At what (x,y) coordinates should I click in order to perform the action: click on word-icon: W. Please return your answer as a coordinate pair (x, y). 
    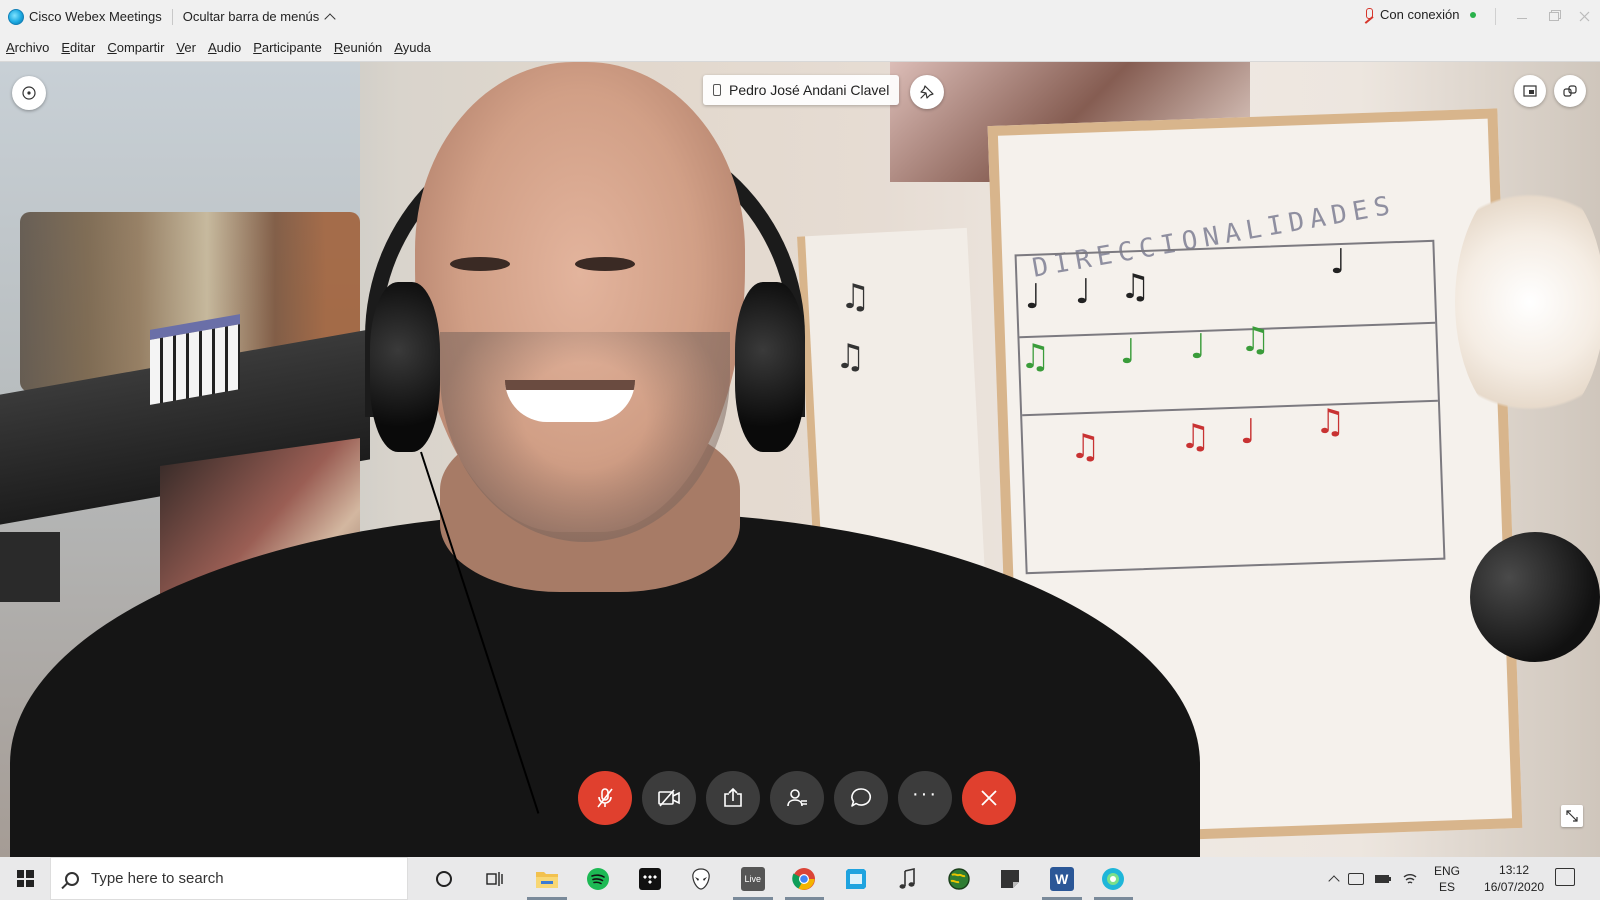
    Looking at the image, I should click on (1061, 878).